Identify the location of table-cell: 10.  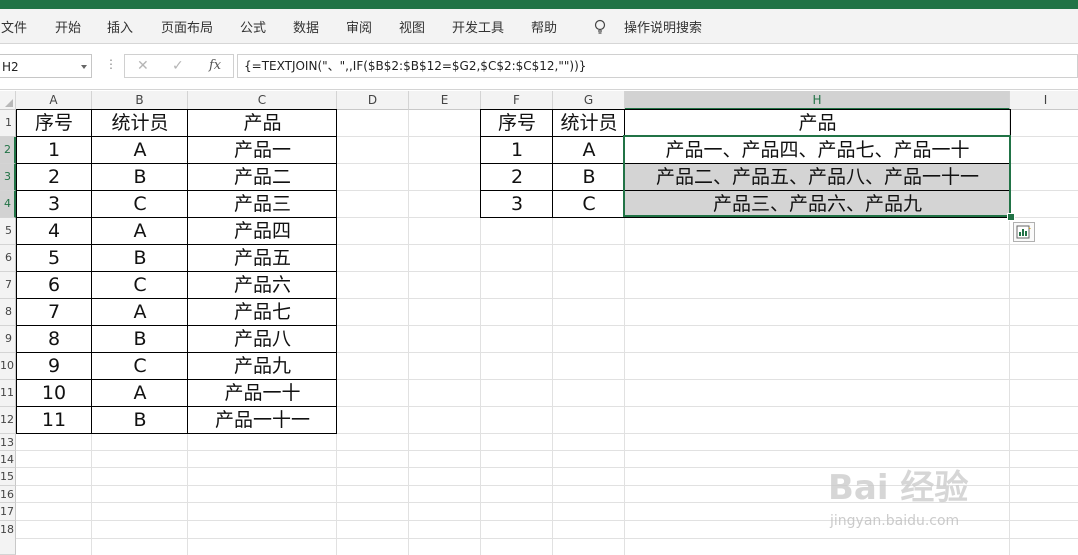
(54, 393).